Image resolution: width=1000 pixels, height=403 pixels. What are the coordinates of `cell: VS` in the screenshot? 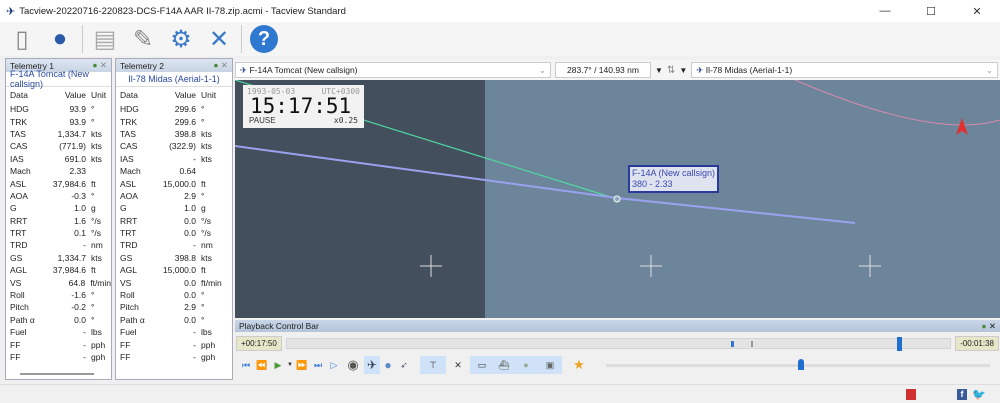 It's located at (126, 282).